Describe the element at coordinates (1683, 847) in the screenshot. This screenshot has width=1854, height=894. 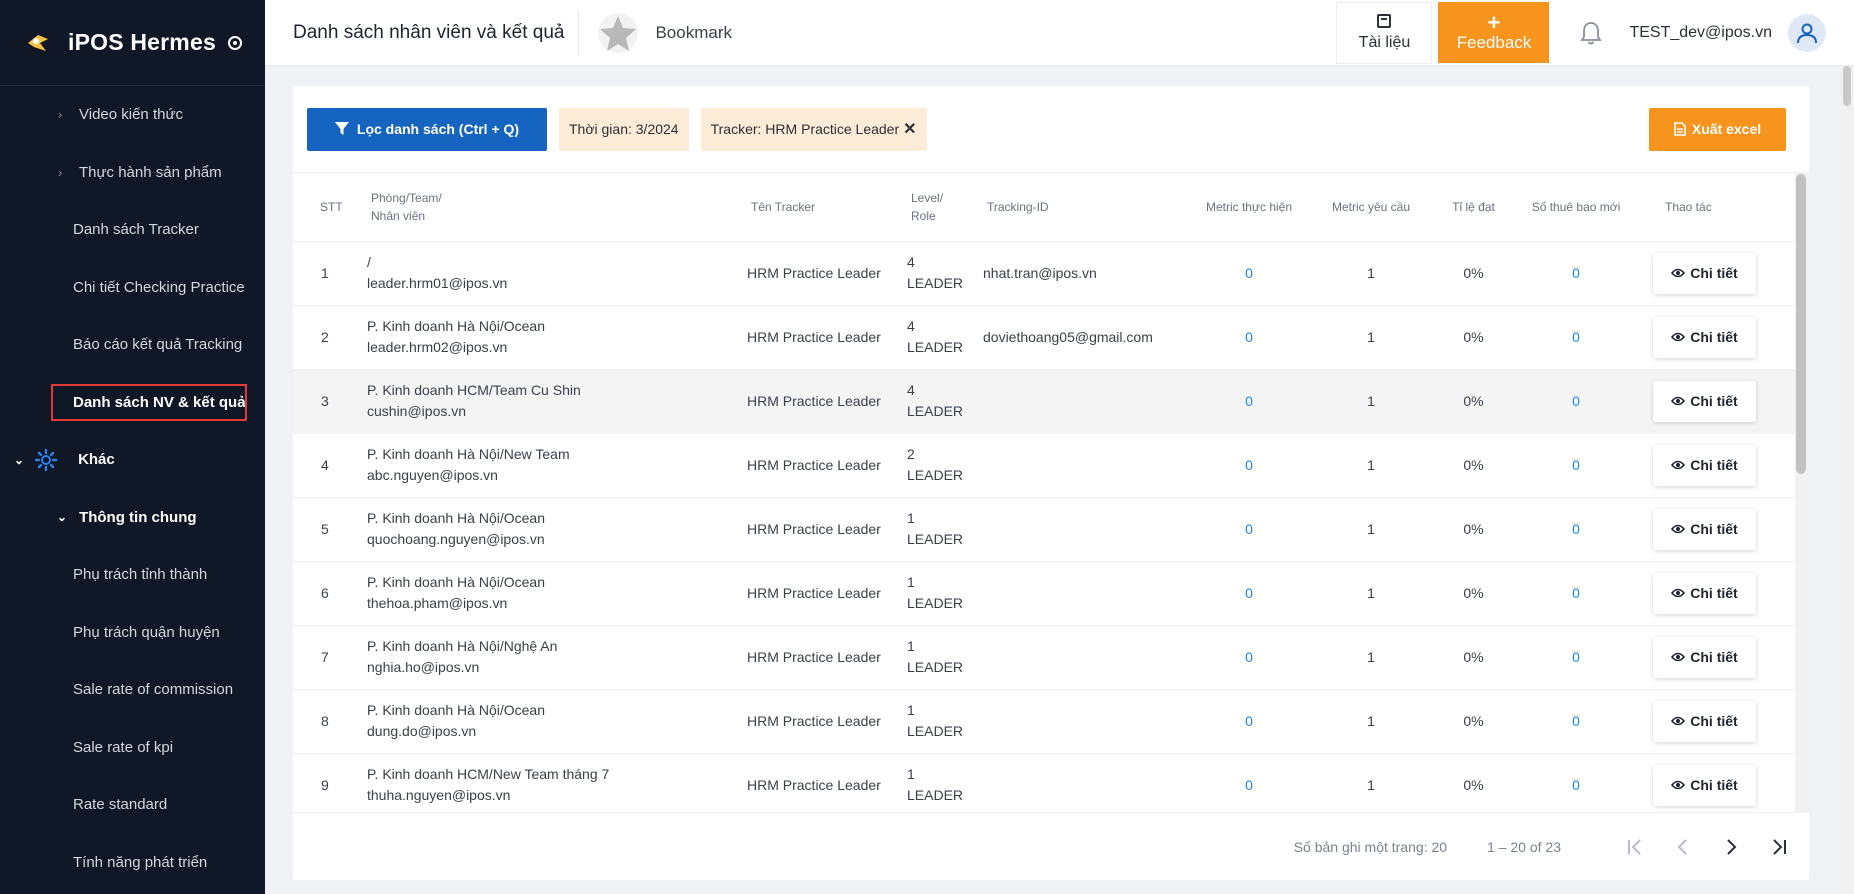
I see `prev-page-button` at that location.